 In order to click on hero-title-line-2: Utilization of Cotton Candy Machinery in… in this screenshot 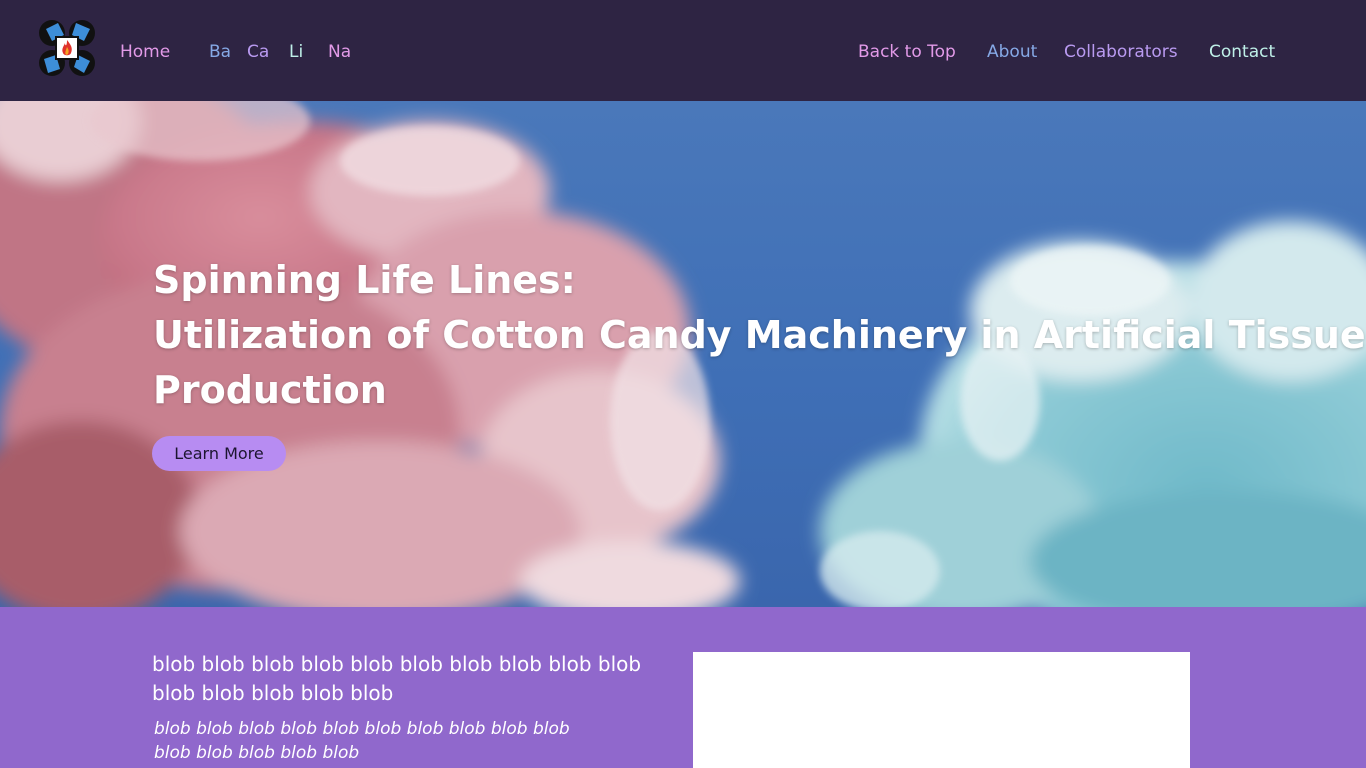, I will do `click(759, 335)`.